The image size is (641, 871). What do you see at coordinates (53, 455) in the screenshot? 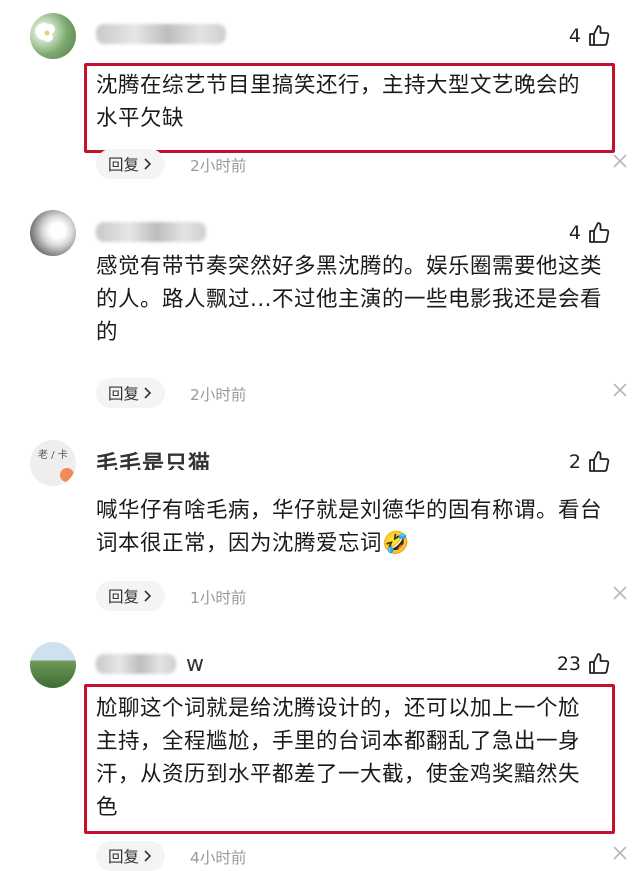
I see `avatar-label: 老 / 卡` at bounding box center [53, 455].